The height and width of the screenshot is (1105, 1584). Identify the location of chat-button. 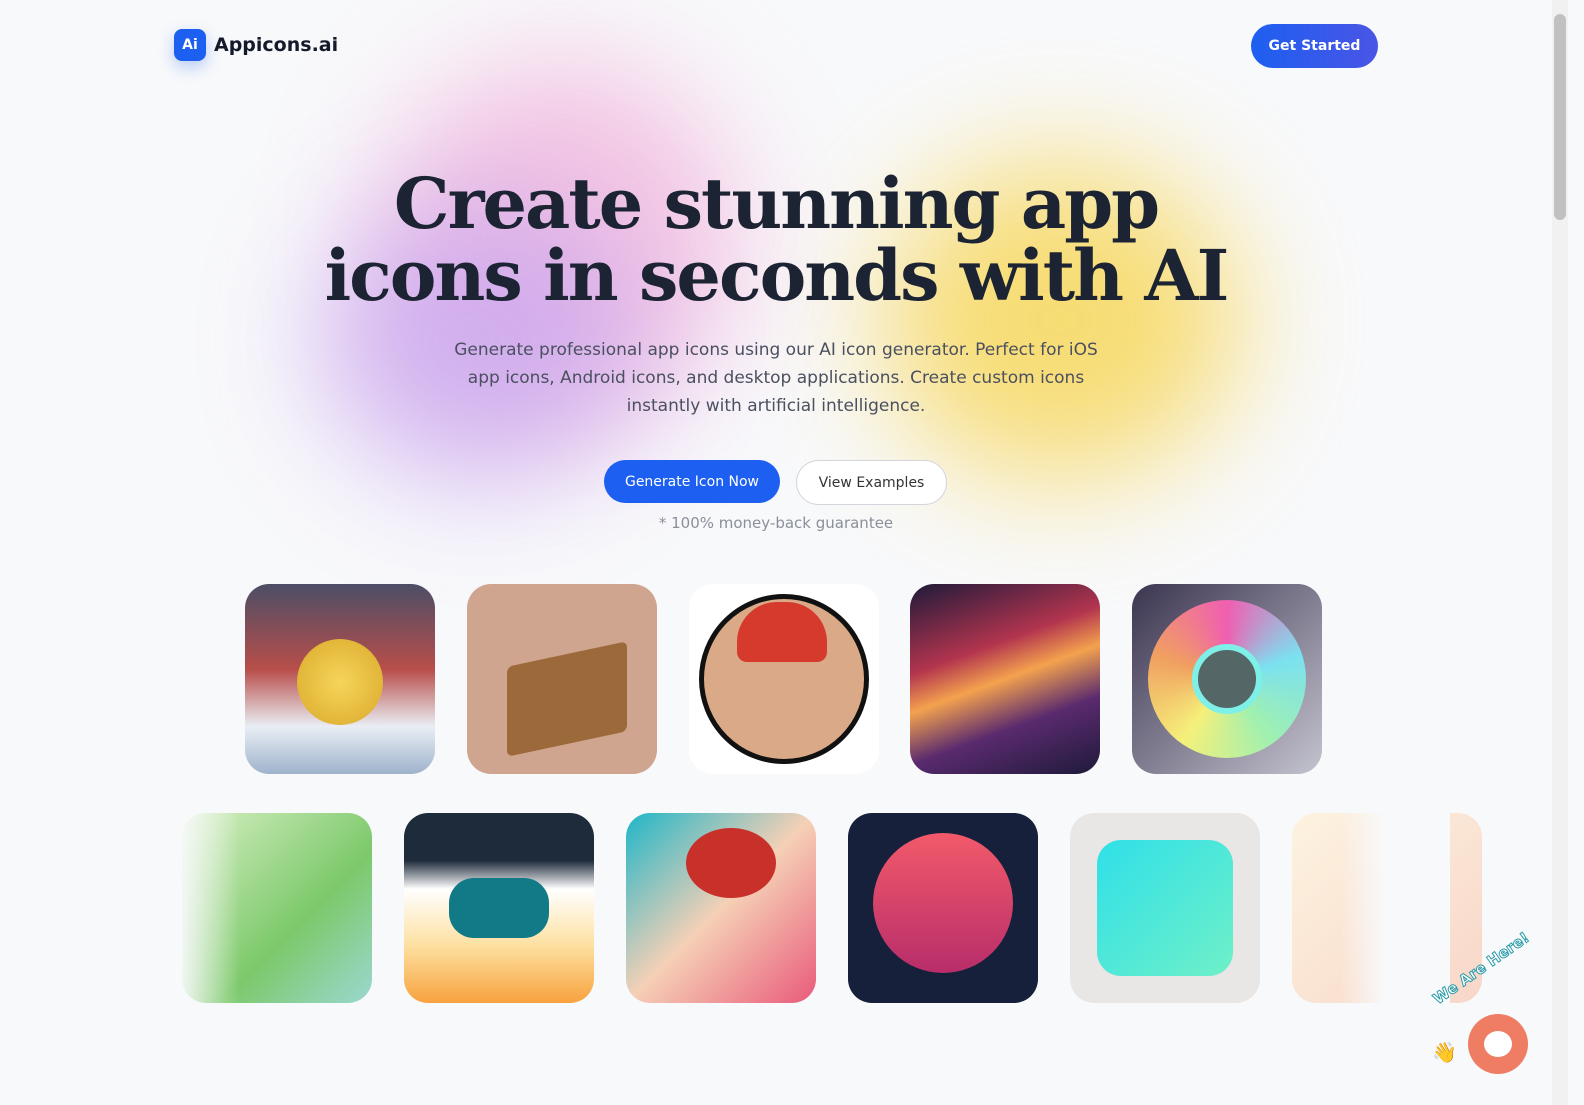
(1498, 1044).